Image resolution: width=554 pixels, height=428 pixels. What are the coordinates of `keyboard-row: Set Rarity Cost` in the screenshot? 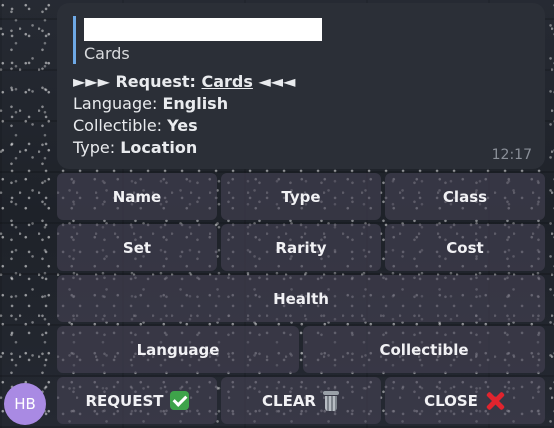 It's located at (301, 247).